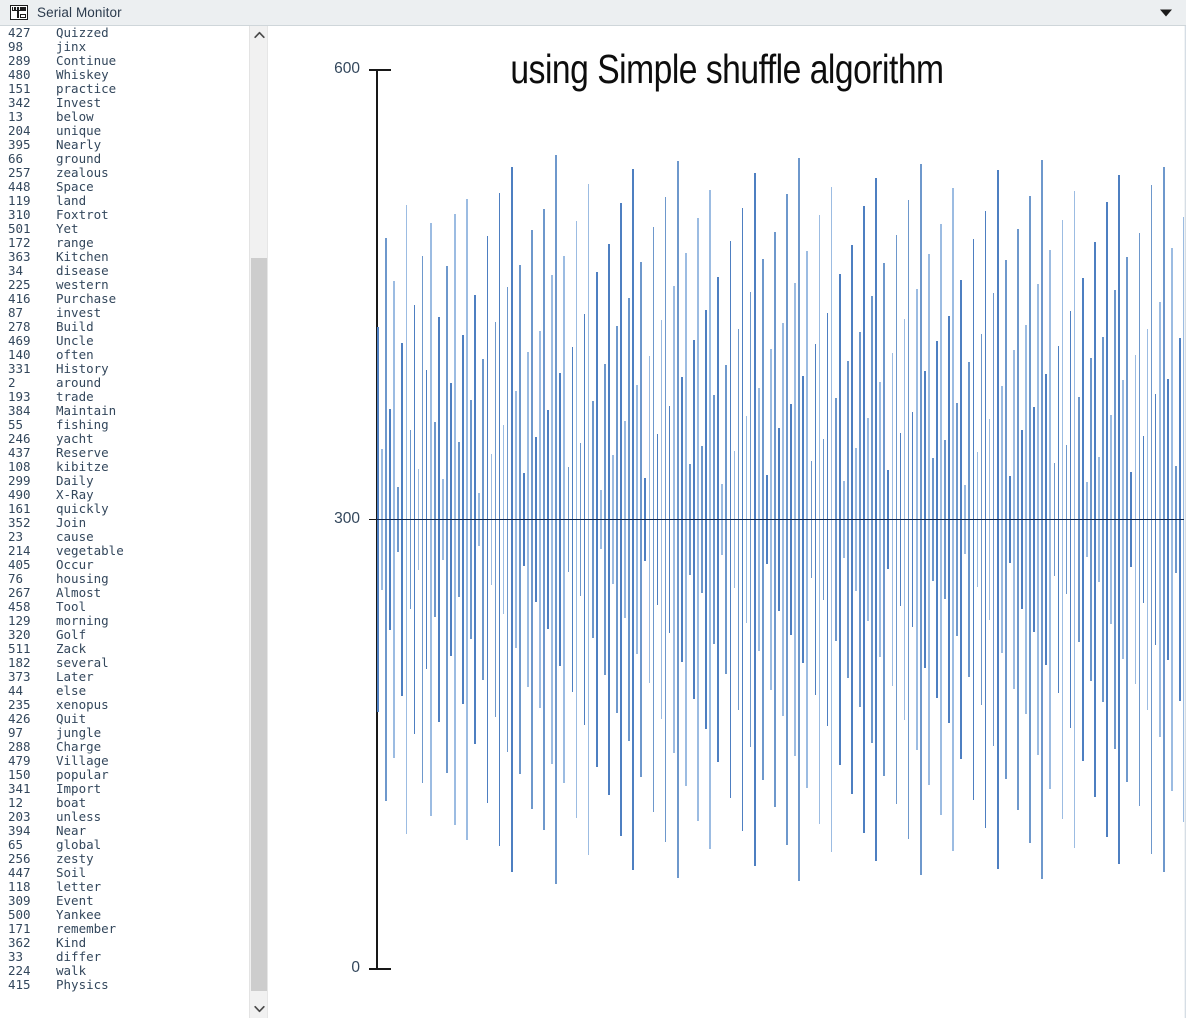 The width and height of the screenshot is (1186, 1018). I want to click on list-item-number: 246, so click(19, 438).